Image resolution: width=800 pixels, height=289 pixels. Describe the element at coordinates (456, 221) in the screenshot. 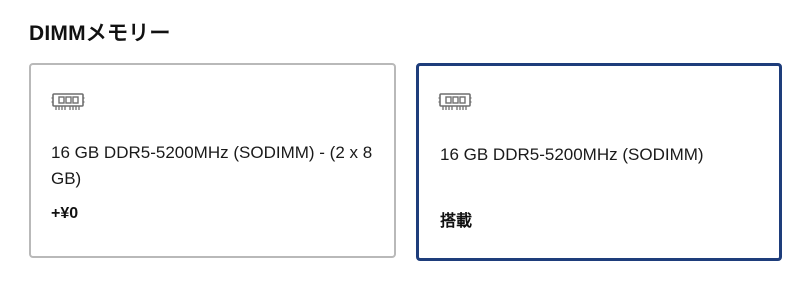

I see `memory-option-status: 搭載` at that location.